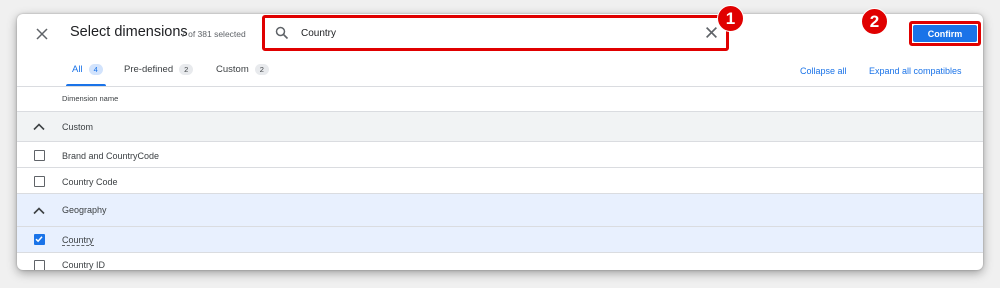  Describe the element at coordinates (711, 32) in the screenshot. I see `clear-icon` at that location.